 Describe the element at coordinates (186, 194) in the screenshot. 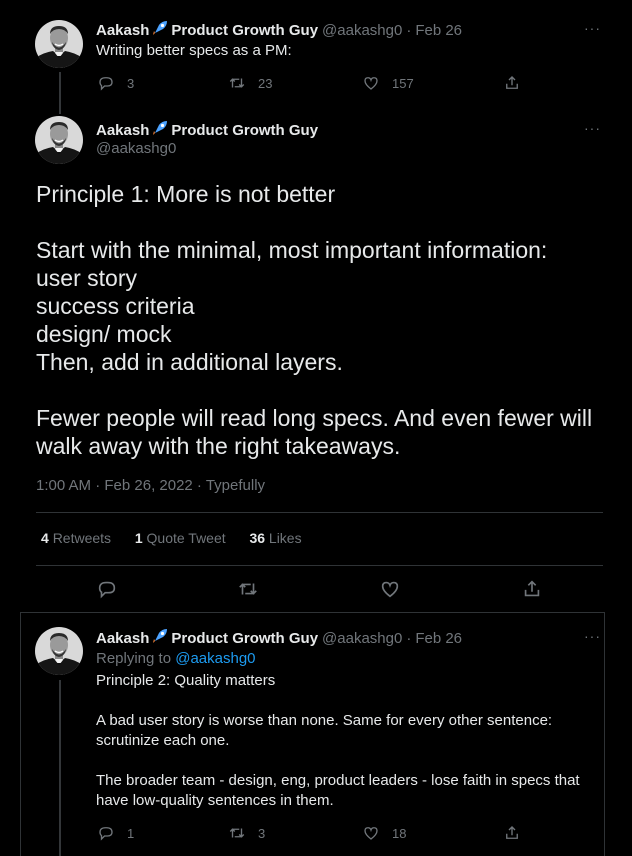

I see `main-tweet-line: Principle 1: More is not better` at that location.